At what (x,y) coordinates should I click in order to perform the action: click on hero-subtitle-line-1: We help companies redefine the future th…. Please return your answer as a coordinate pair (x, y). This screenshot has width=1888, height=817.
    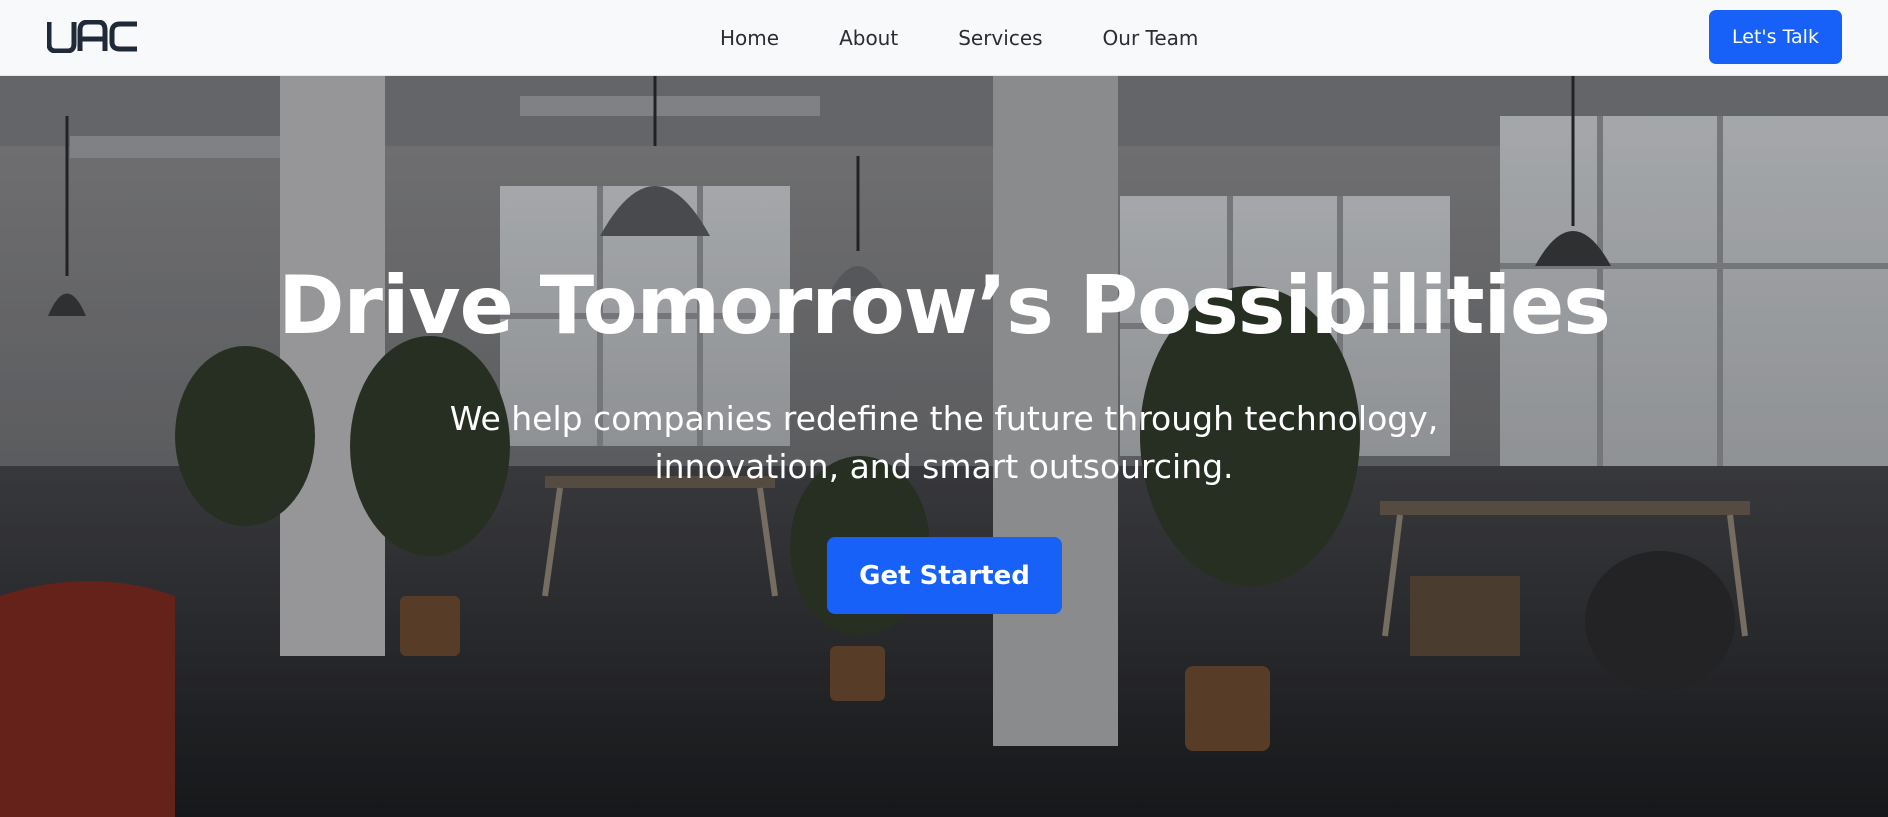
    Looking at the image, I should click on (944, 418).